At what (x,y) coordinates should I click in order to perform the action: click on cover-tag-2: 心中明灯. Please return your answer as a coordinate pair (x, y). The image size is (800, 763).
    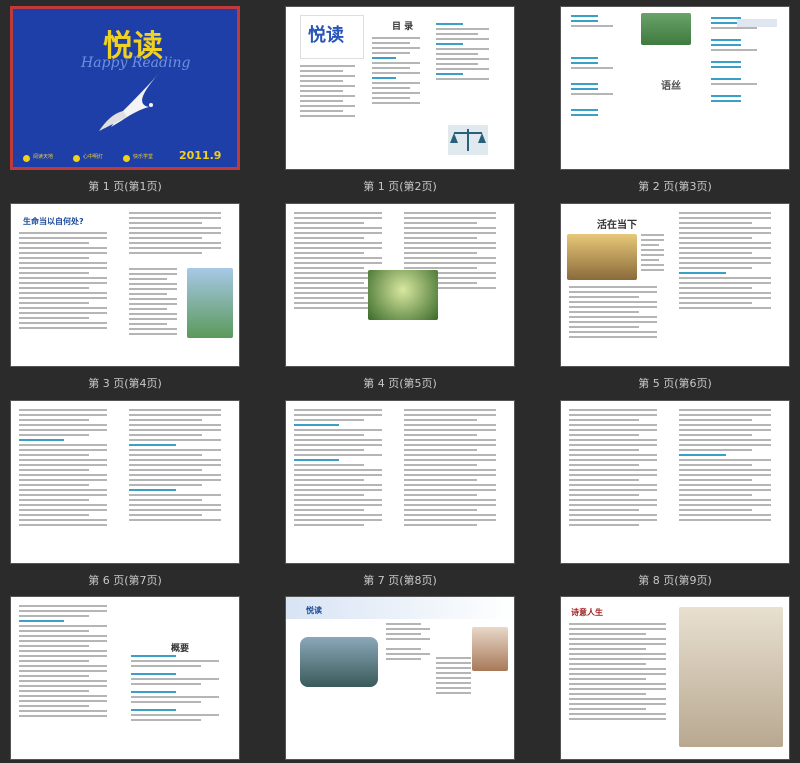
    Looking at the image, I should click on (93, 157).